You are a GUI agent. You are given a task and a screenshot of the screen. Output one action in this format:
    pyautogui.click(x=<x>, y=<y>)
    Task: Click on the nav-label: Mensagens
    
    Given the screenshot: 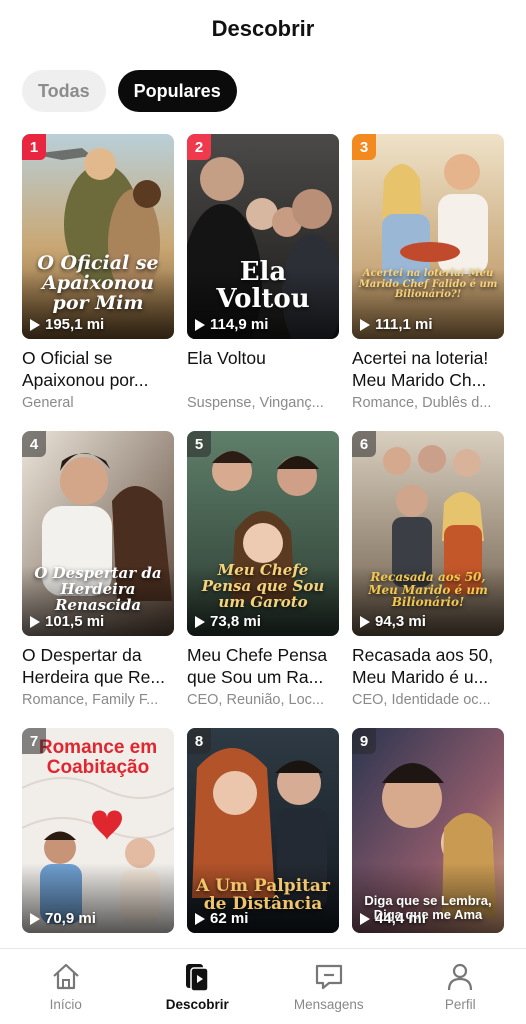 What is the action you would take?
    pyautogui.click(x=328, y=1004)
    